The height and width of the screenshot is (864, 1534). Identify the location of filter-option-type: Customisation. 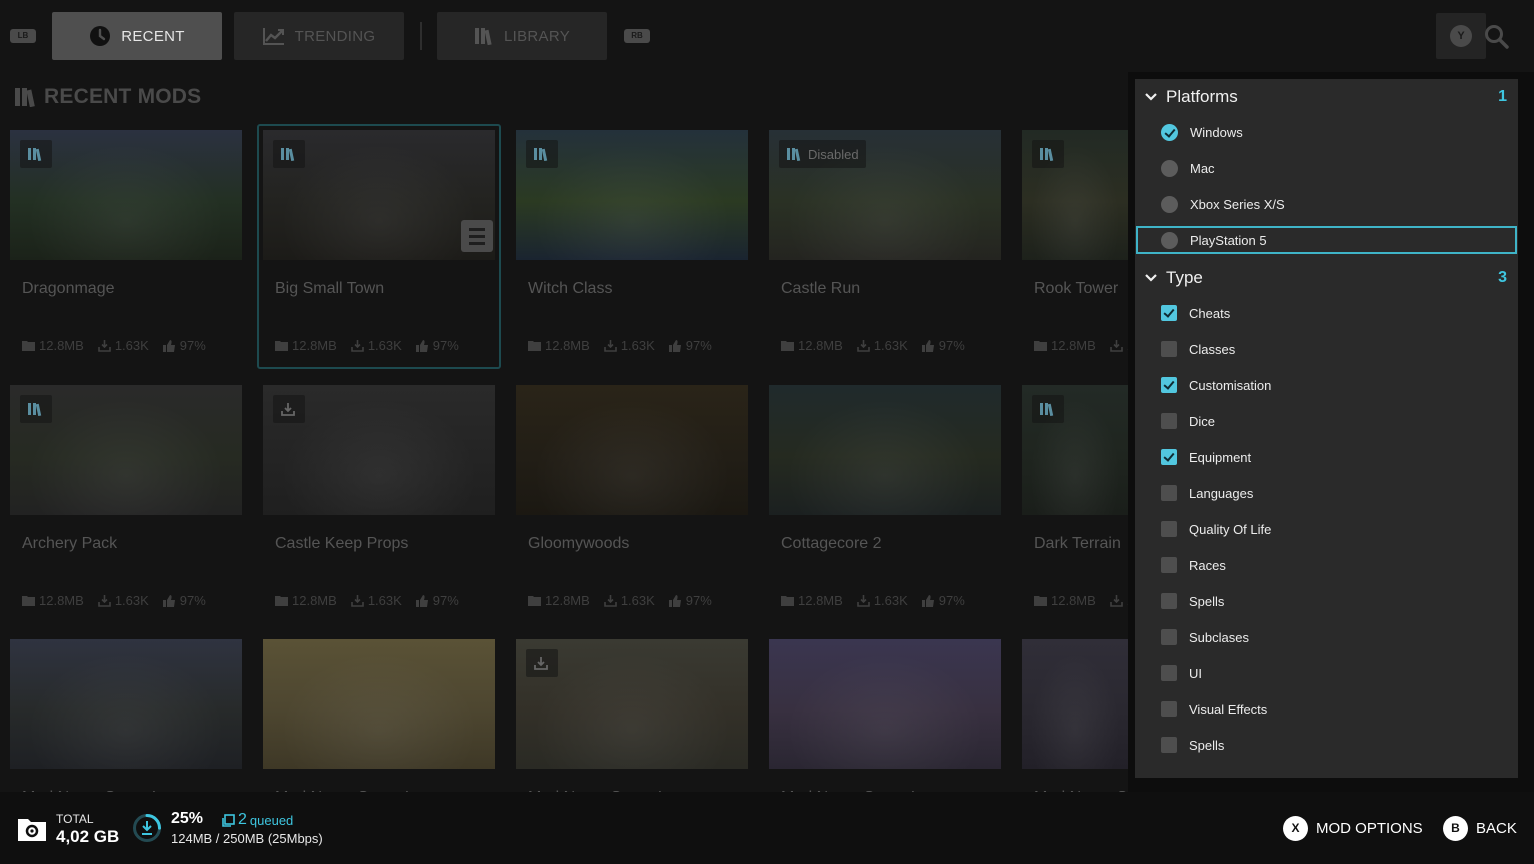
(1326, 385).